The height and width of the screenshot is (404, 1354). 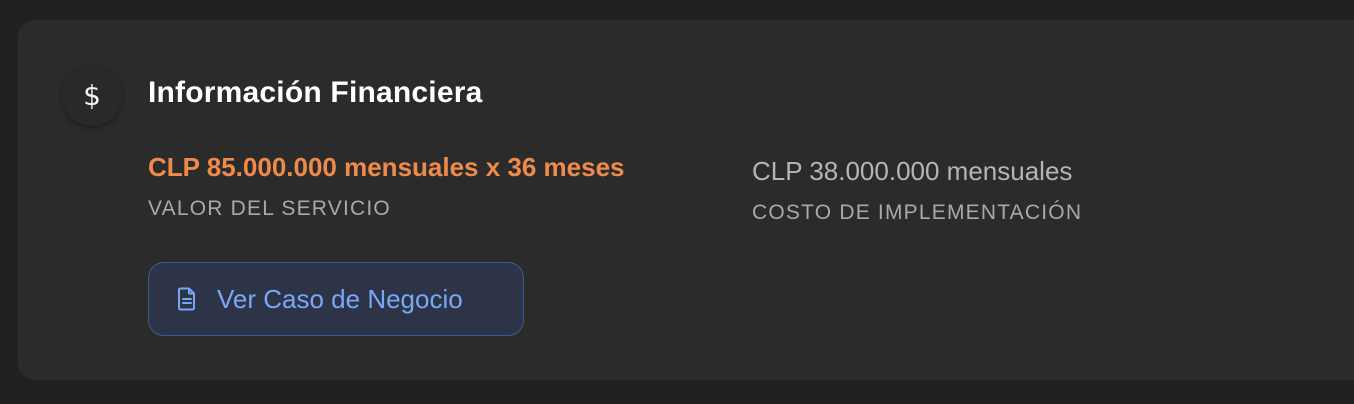 What do you see at coordinates (917, 212) in the screenshot?
I see `implementation-cost-label: COSTO DE IMPLEMENTACIÓN` at bounding box center [917, 212].